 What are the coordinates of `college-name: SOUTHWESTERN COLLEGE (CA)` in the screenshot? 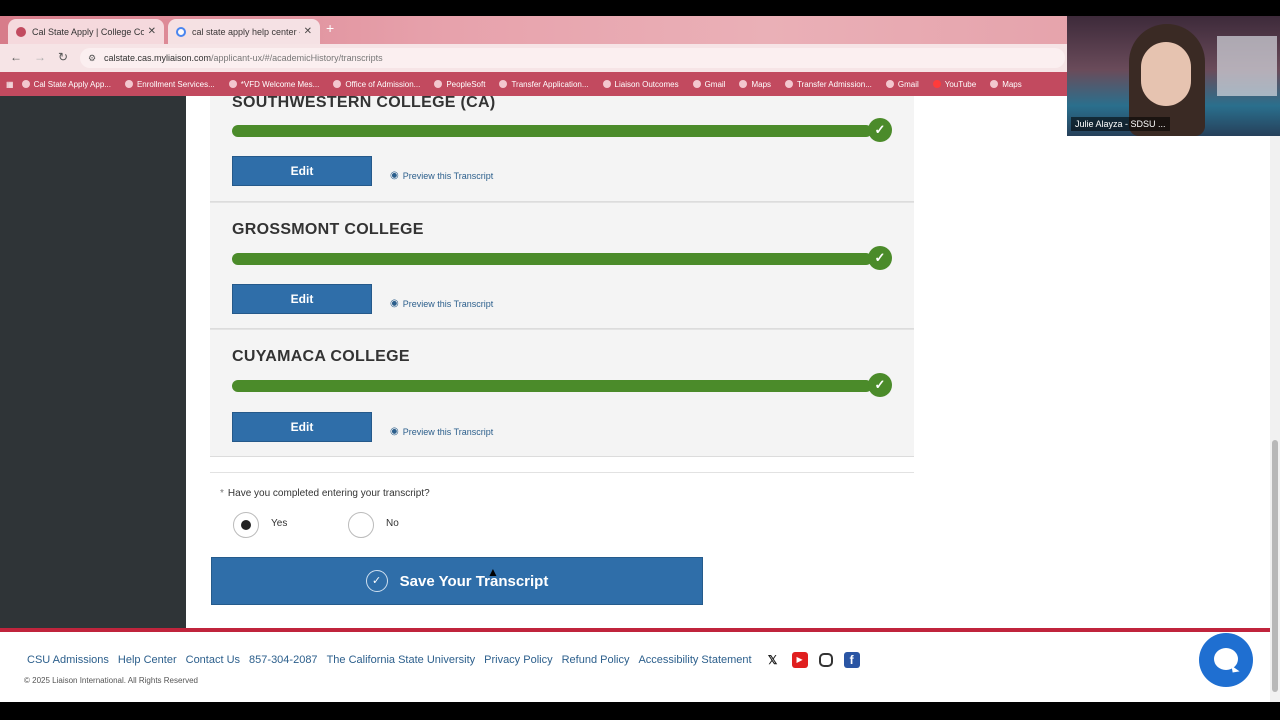 It's located at (364, 103).